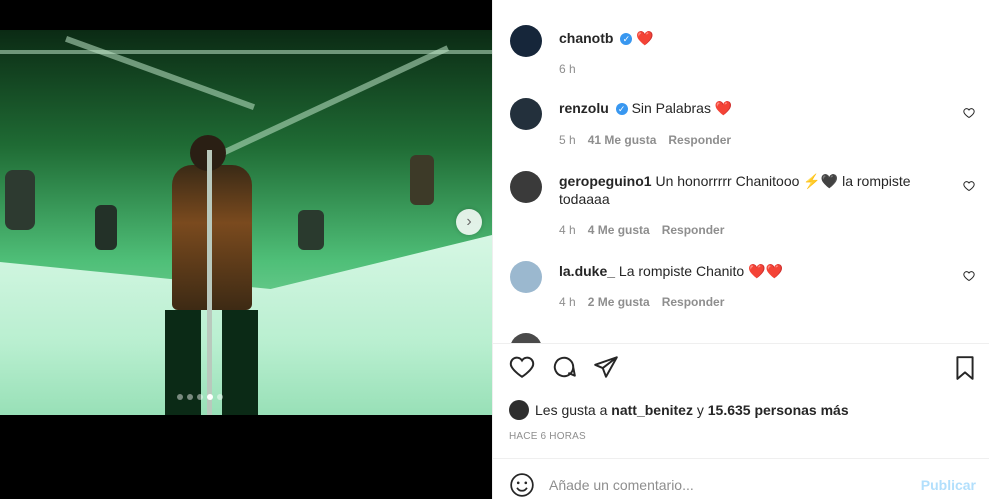  What do you see at coordinates (622, 140) in the screenshot?
I see `comment-likes: 41 Me gusta` at bounding box center [622, 140].